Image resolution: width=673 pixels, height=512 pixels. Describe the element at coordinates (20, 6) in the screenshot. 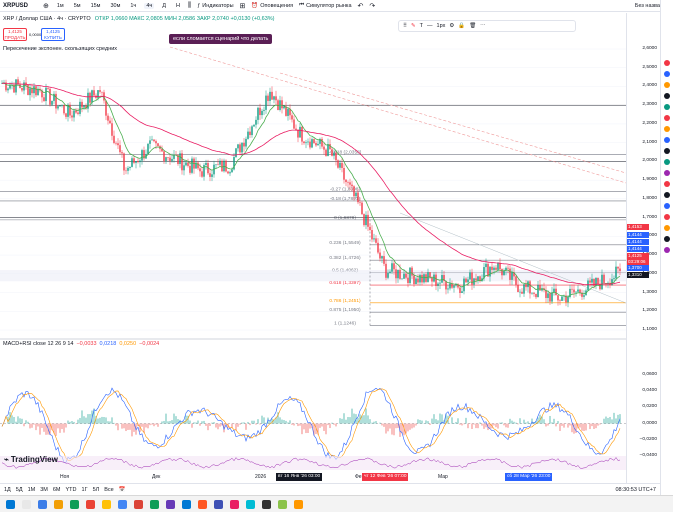

I see `symbol-search: XRPUSD` at that location.